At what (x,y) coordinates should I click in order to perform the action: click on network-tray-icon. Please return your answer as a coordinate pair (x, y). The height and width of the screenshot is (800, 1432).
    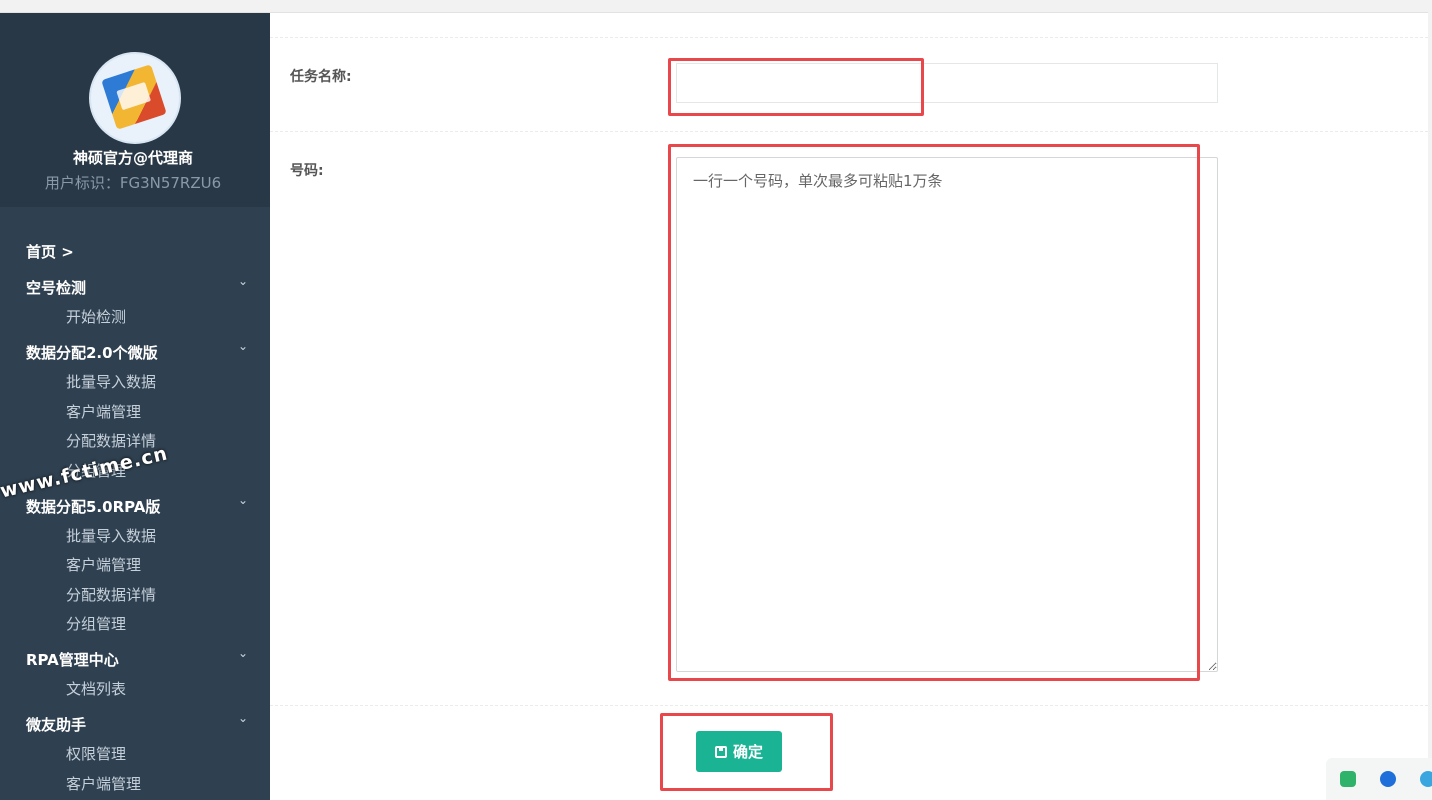
    Looking at the image, I should click on (1426, 779).